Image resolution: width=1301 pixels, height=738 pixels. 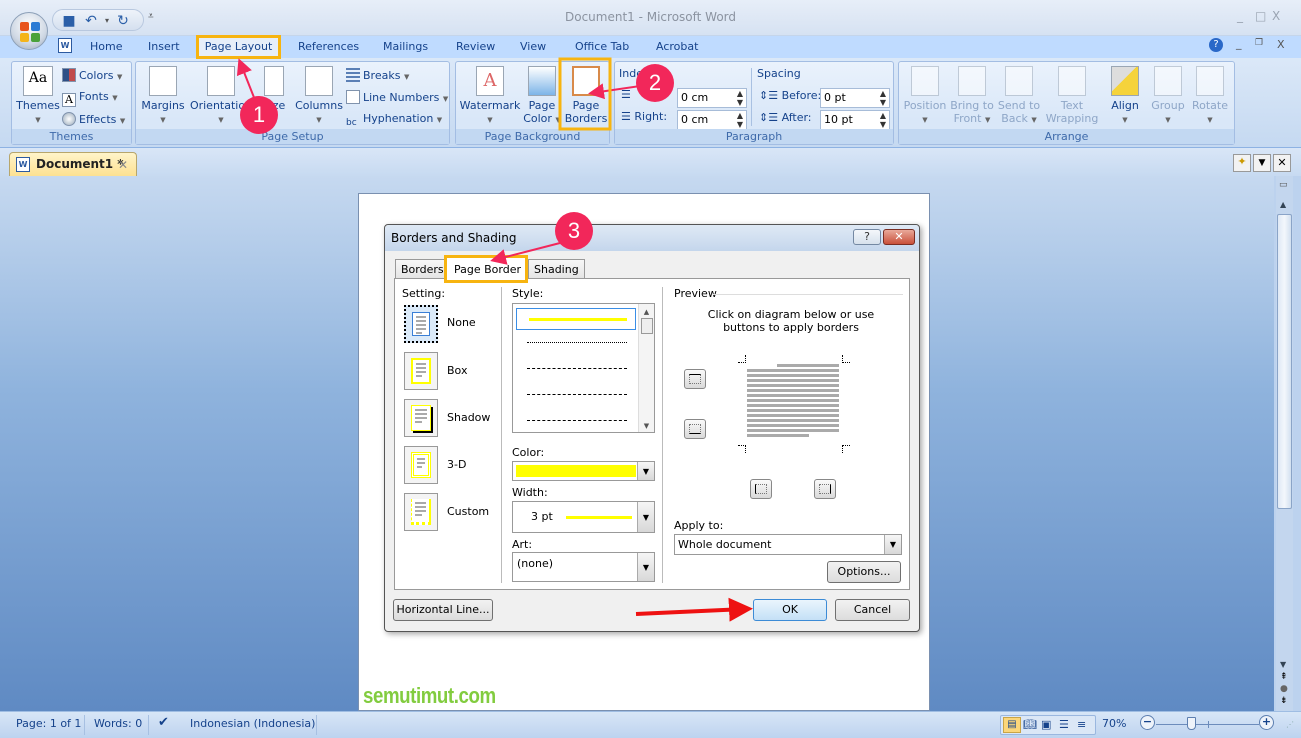 I want to click on help-icon: ?, so click(x=1216, y=45).